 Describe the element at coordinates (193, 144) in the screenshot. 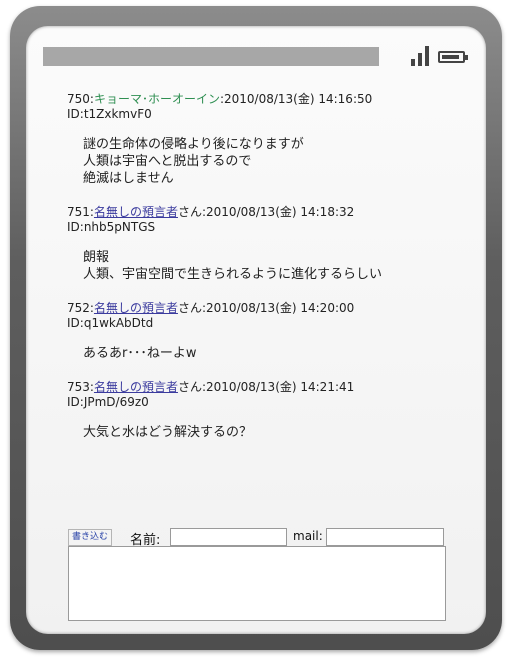

I see `post-line: 謎の生命体の侵略より後になりますが` at that location.